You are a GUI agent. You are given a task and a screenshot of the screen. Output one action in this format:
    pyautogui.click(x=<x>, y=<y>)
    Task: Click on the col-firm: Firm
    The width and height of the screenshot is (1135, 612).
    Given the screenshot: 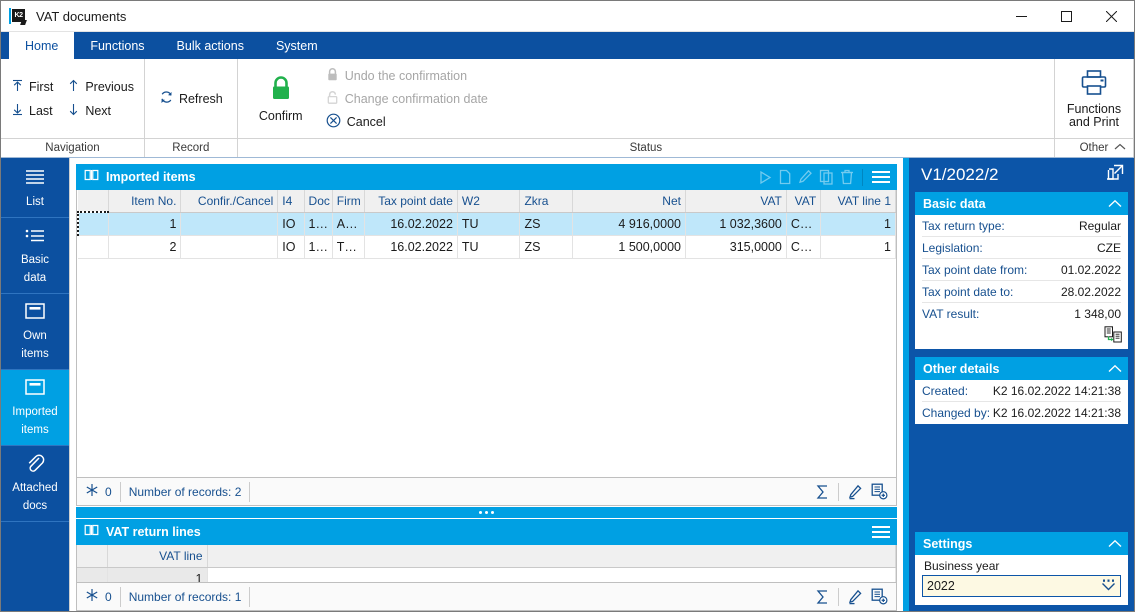 What is the action you would take?
    pyautogui.click(x=349, y=201)
    